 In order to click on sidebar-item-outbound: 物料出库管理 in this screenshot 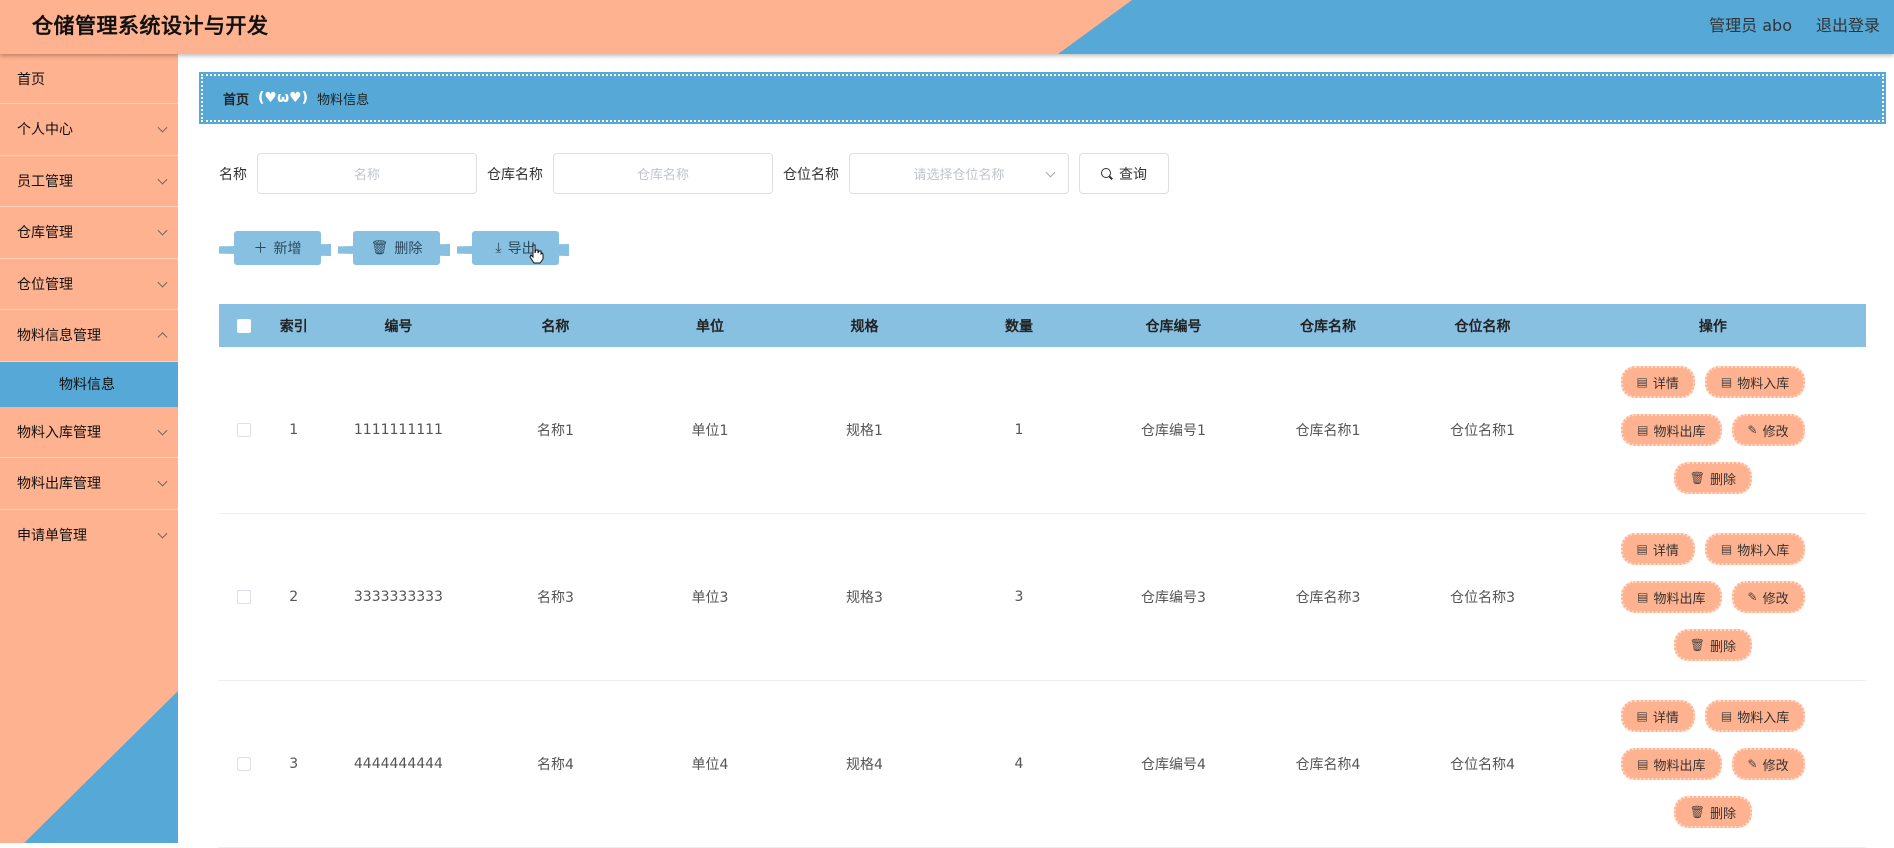, I will do `click(89, 484)`.